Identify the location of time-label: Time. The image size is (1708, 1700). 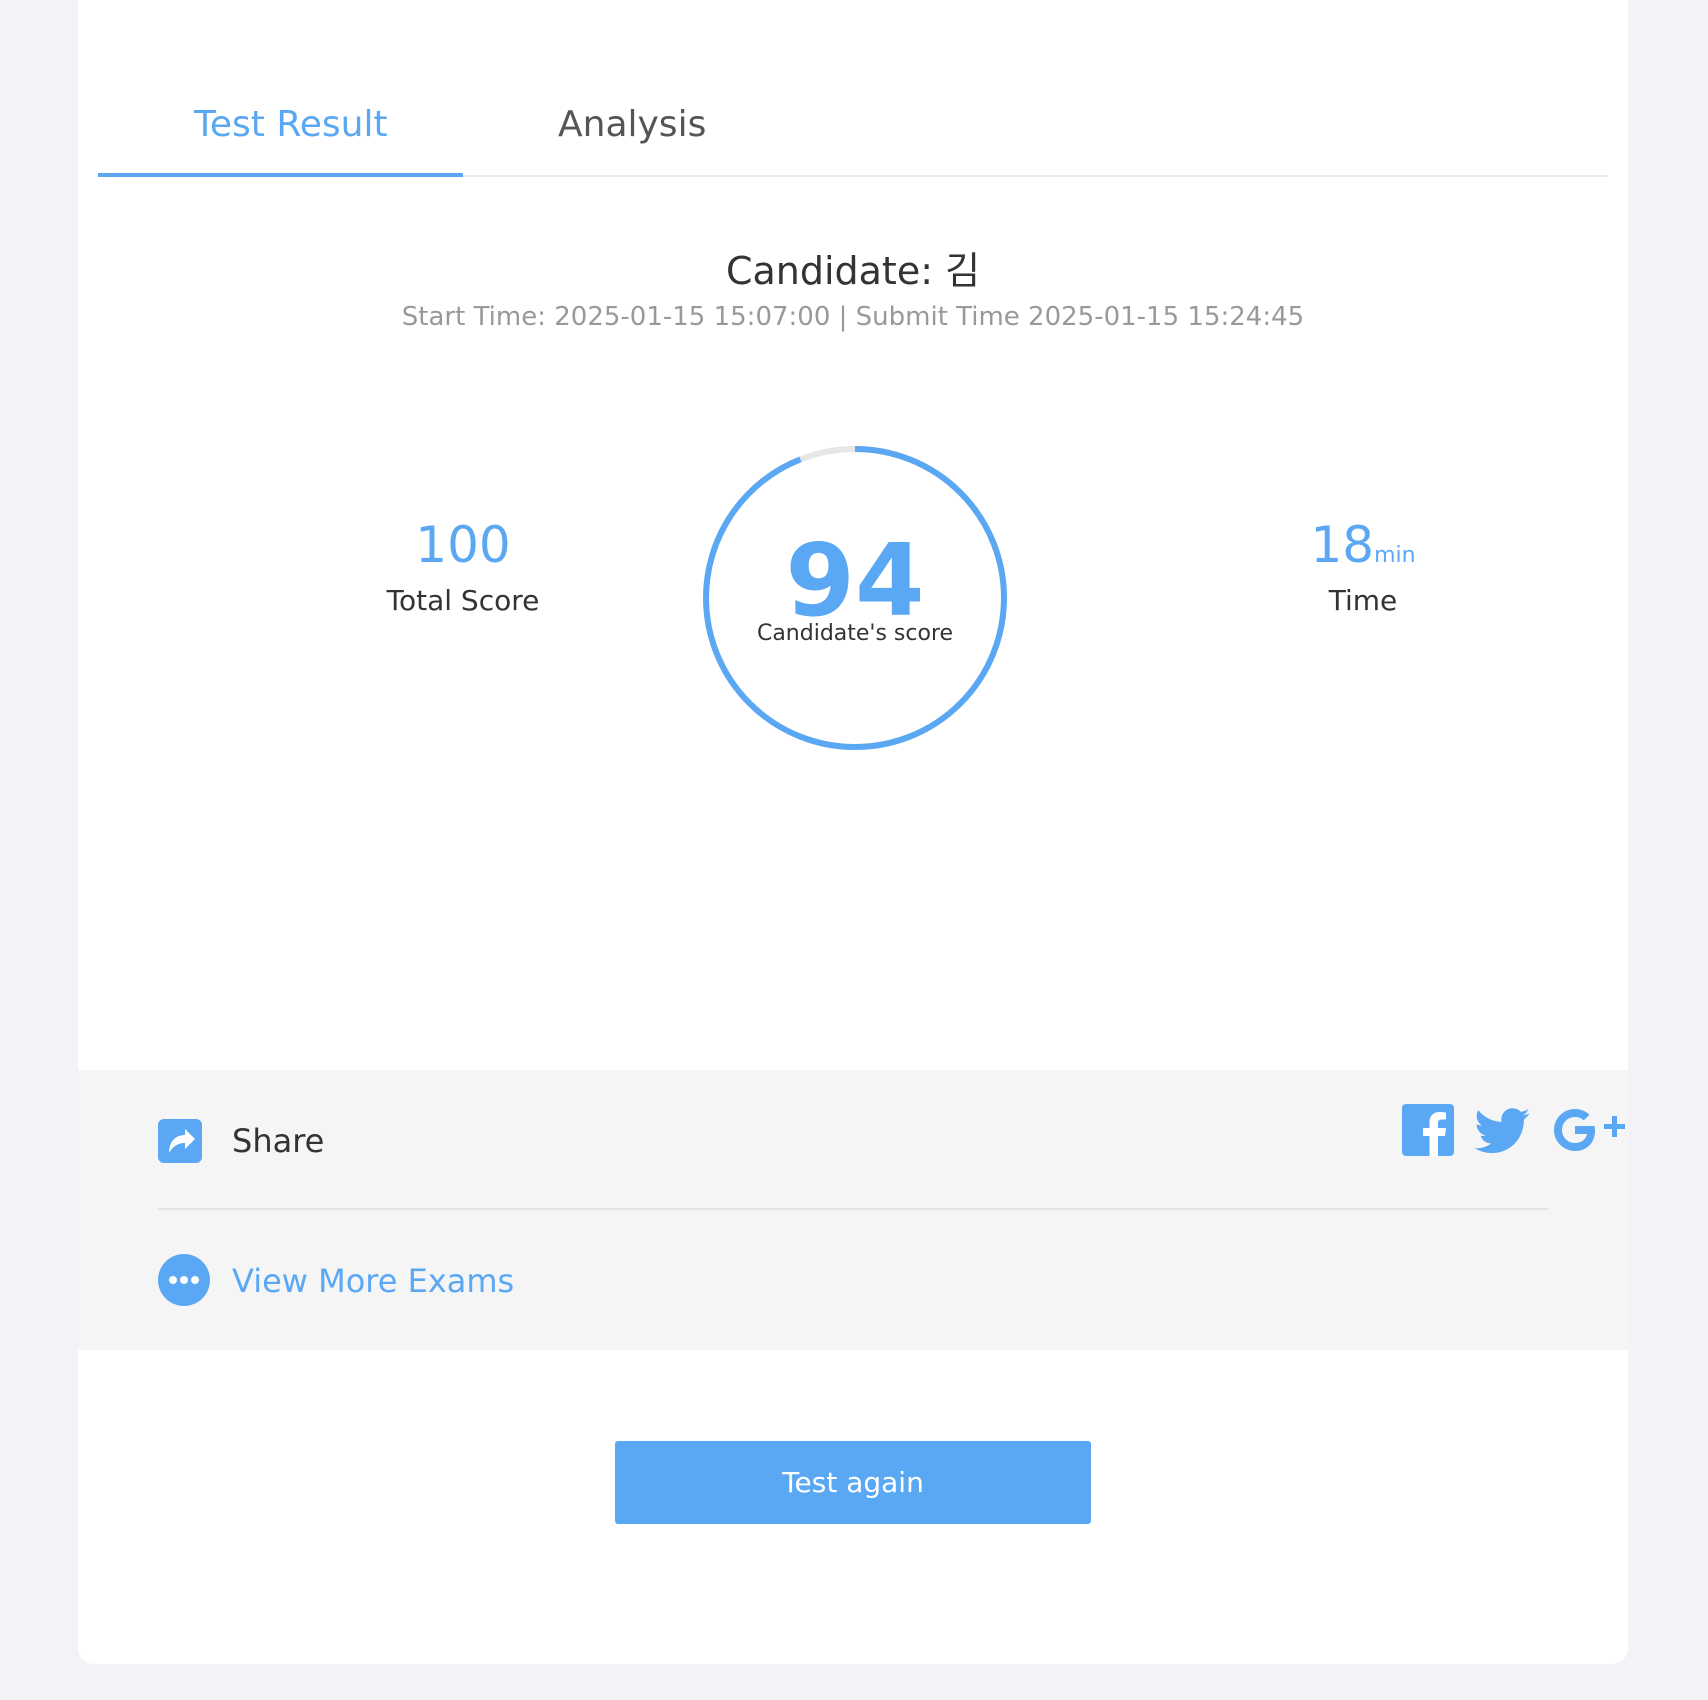
(1363, 600).